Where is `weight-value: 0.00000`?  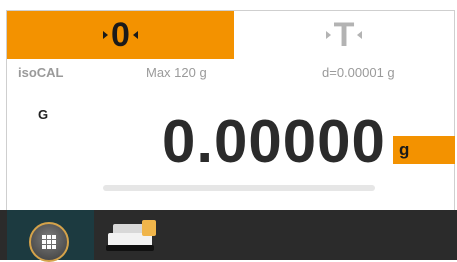
weight-value: 0.00000 is located at coordinates (274, 141).